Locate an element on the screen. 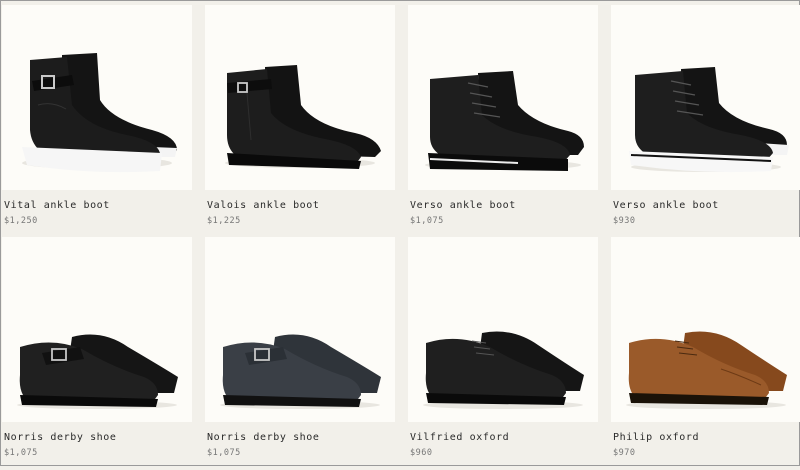  product-image-norris-derby-shoe-black is located at coordinates (97, 329).